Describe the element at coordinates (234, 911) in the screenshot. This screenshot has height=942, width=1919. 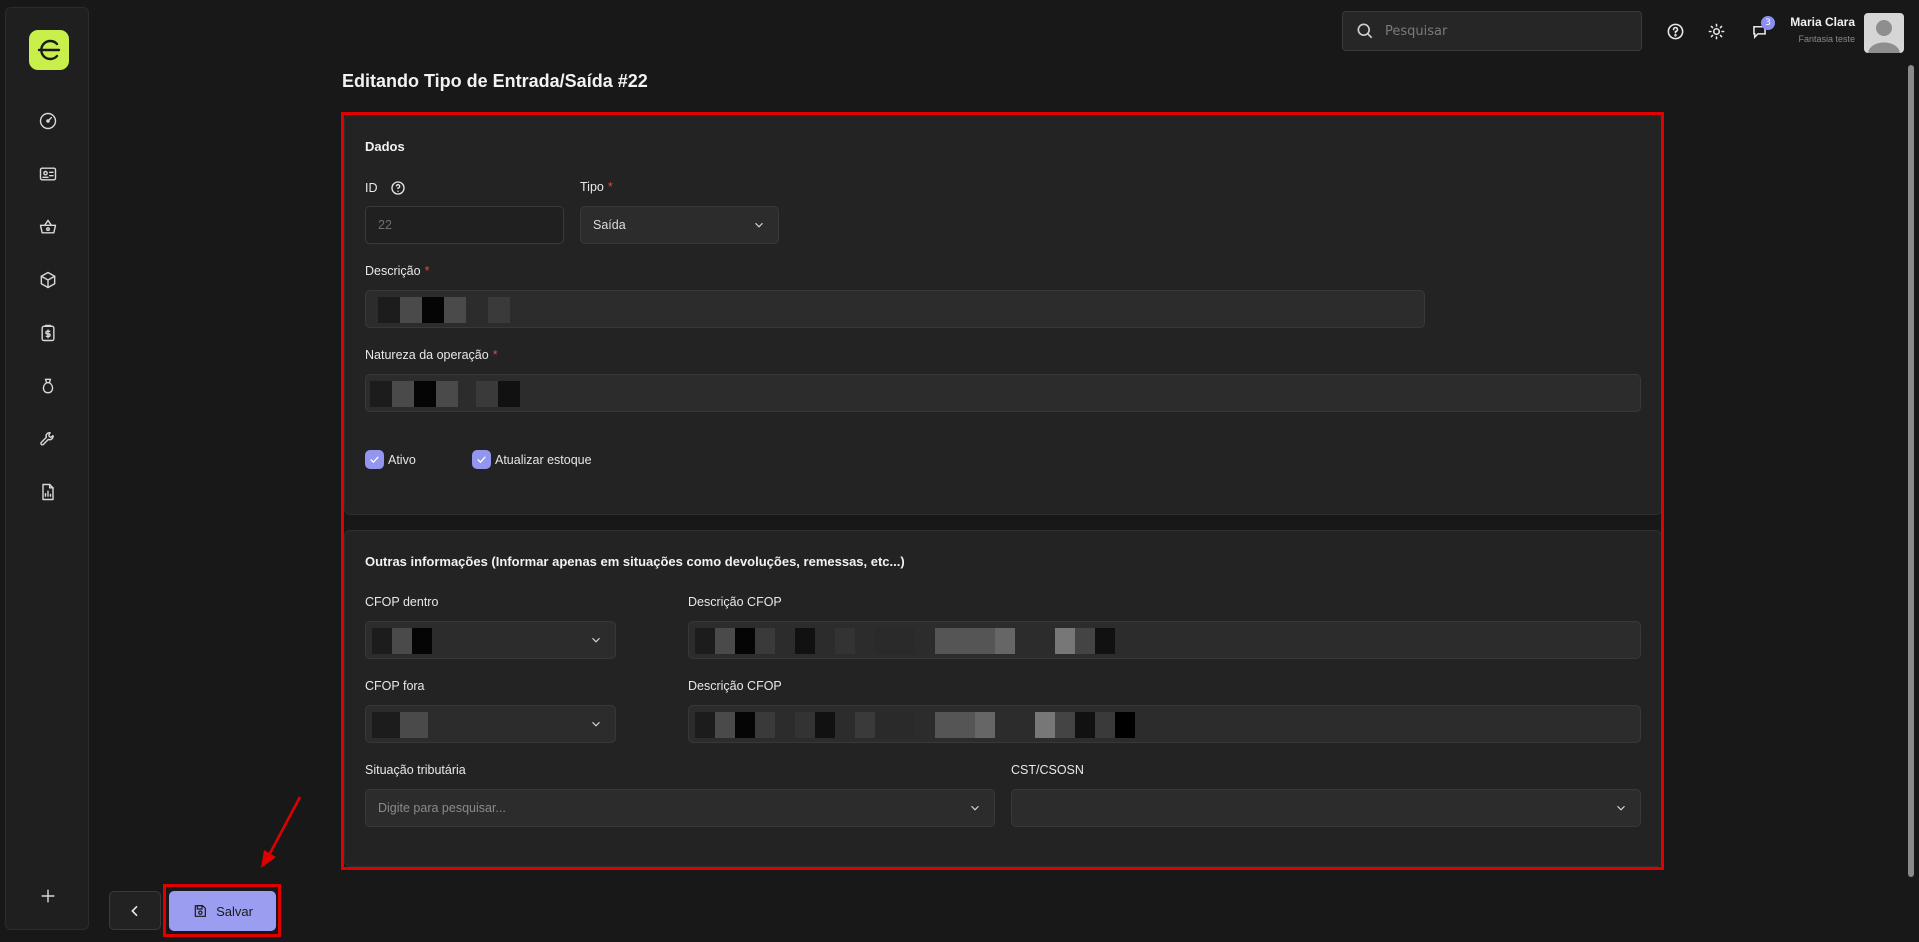
I see `save-button-label: Salvar` at that location.